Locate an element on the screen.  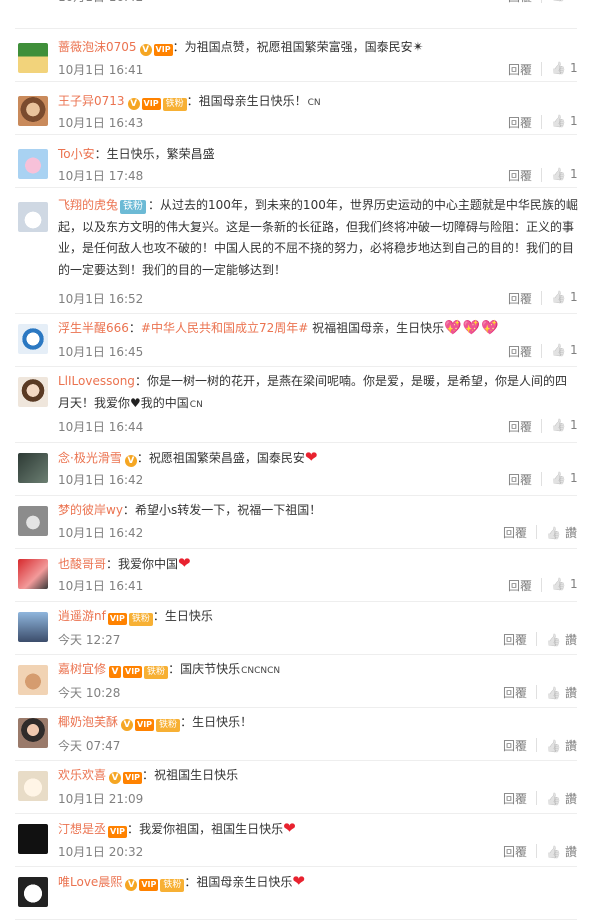
comment-body: 嘉树宜修 V VIP 铁粉 ：国庆节快乐CNCNCN is located at coordinates (318, 671).